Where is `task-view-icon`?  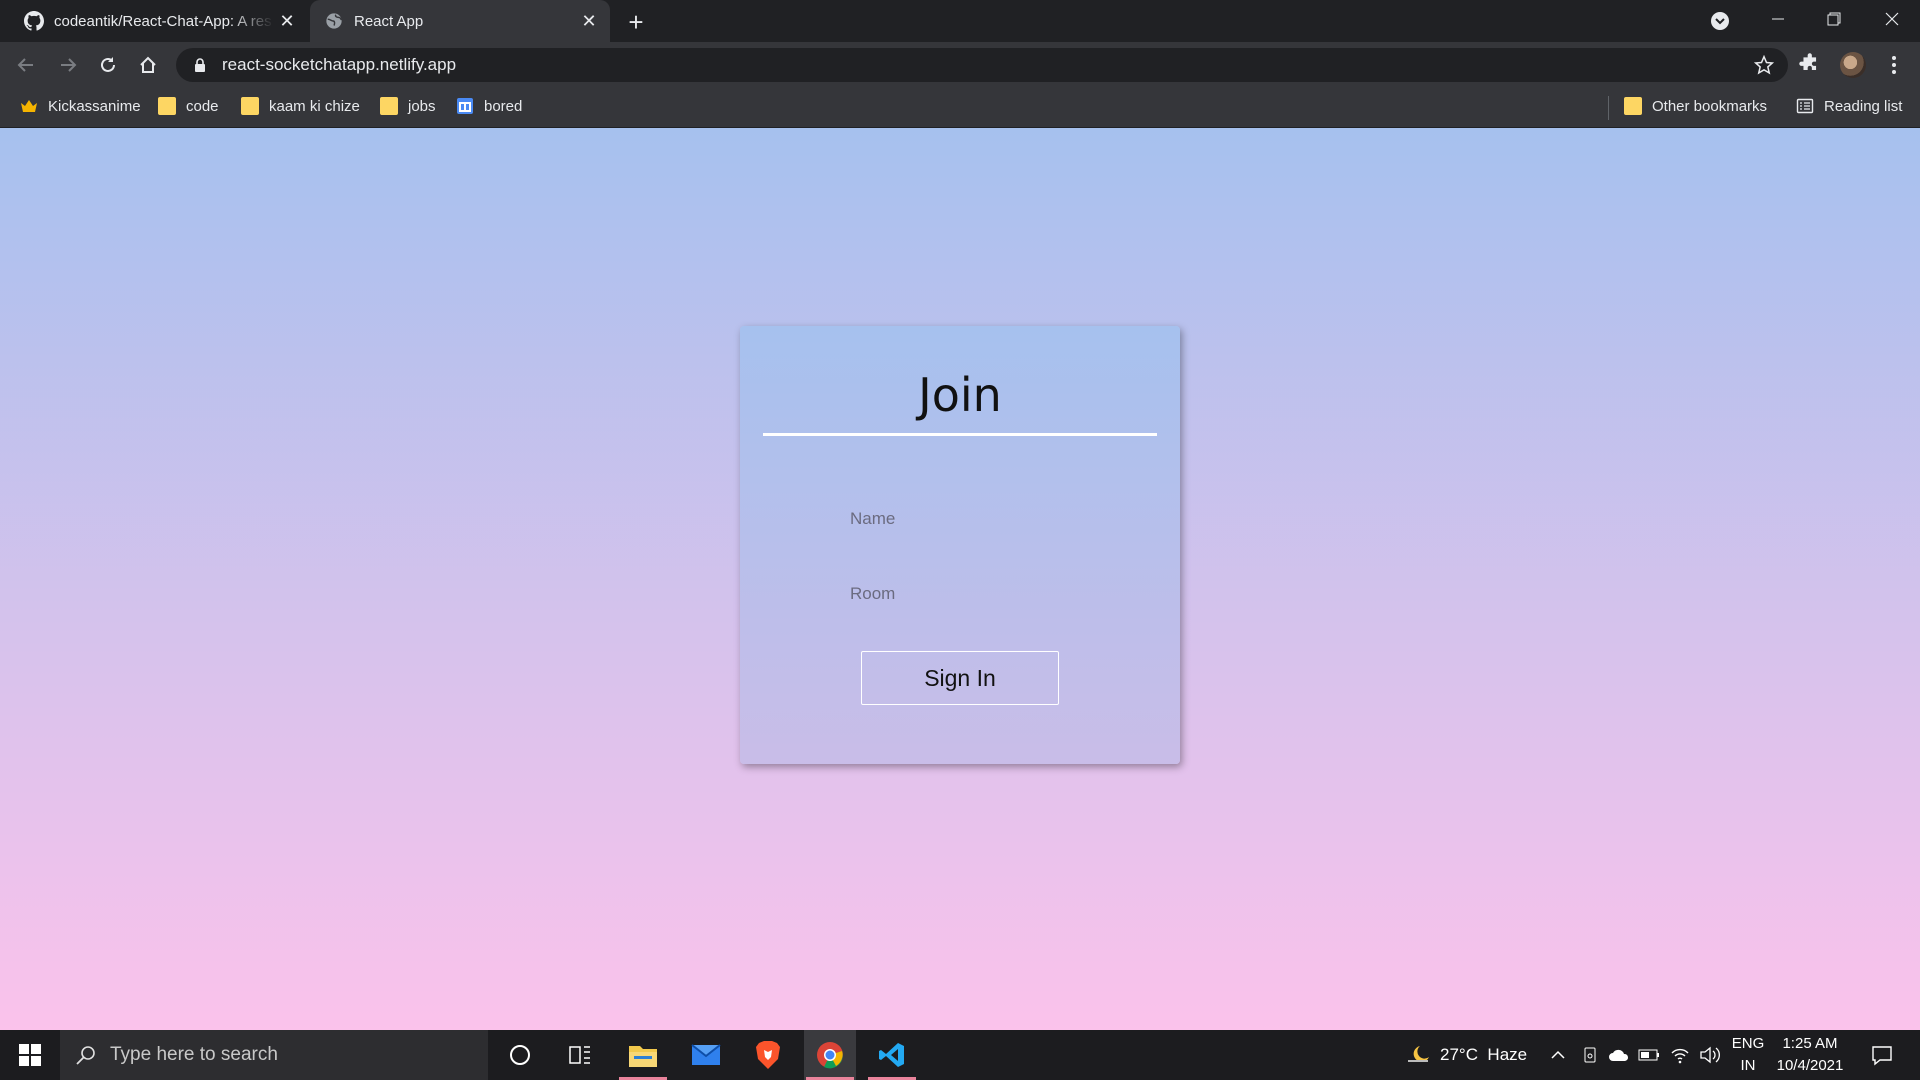
task-view-icon is located at coordinates (580, 1055).